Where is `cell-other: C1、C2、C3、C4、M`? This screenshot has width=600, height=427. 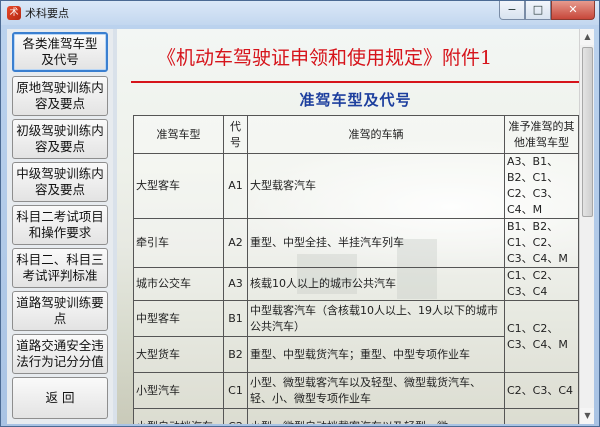
cell-other: C1、C2、C3、C4、M is located at coordinates (541, 336).